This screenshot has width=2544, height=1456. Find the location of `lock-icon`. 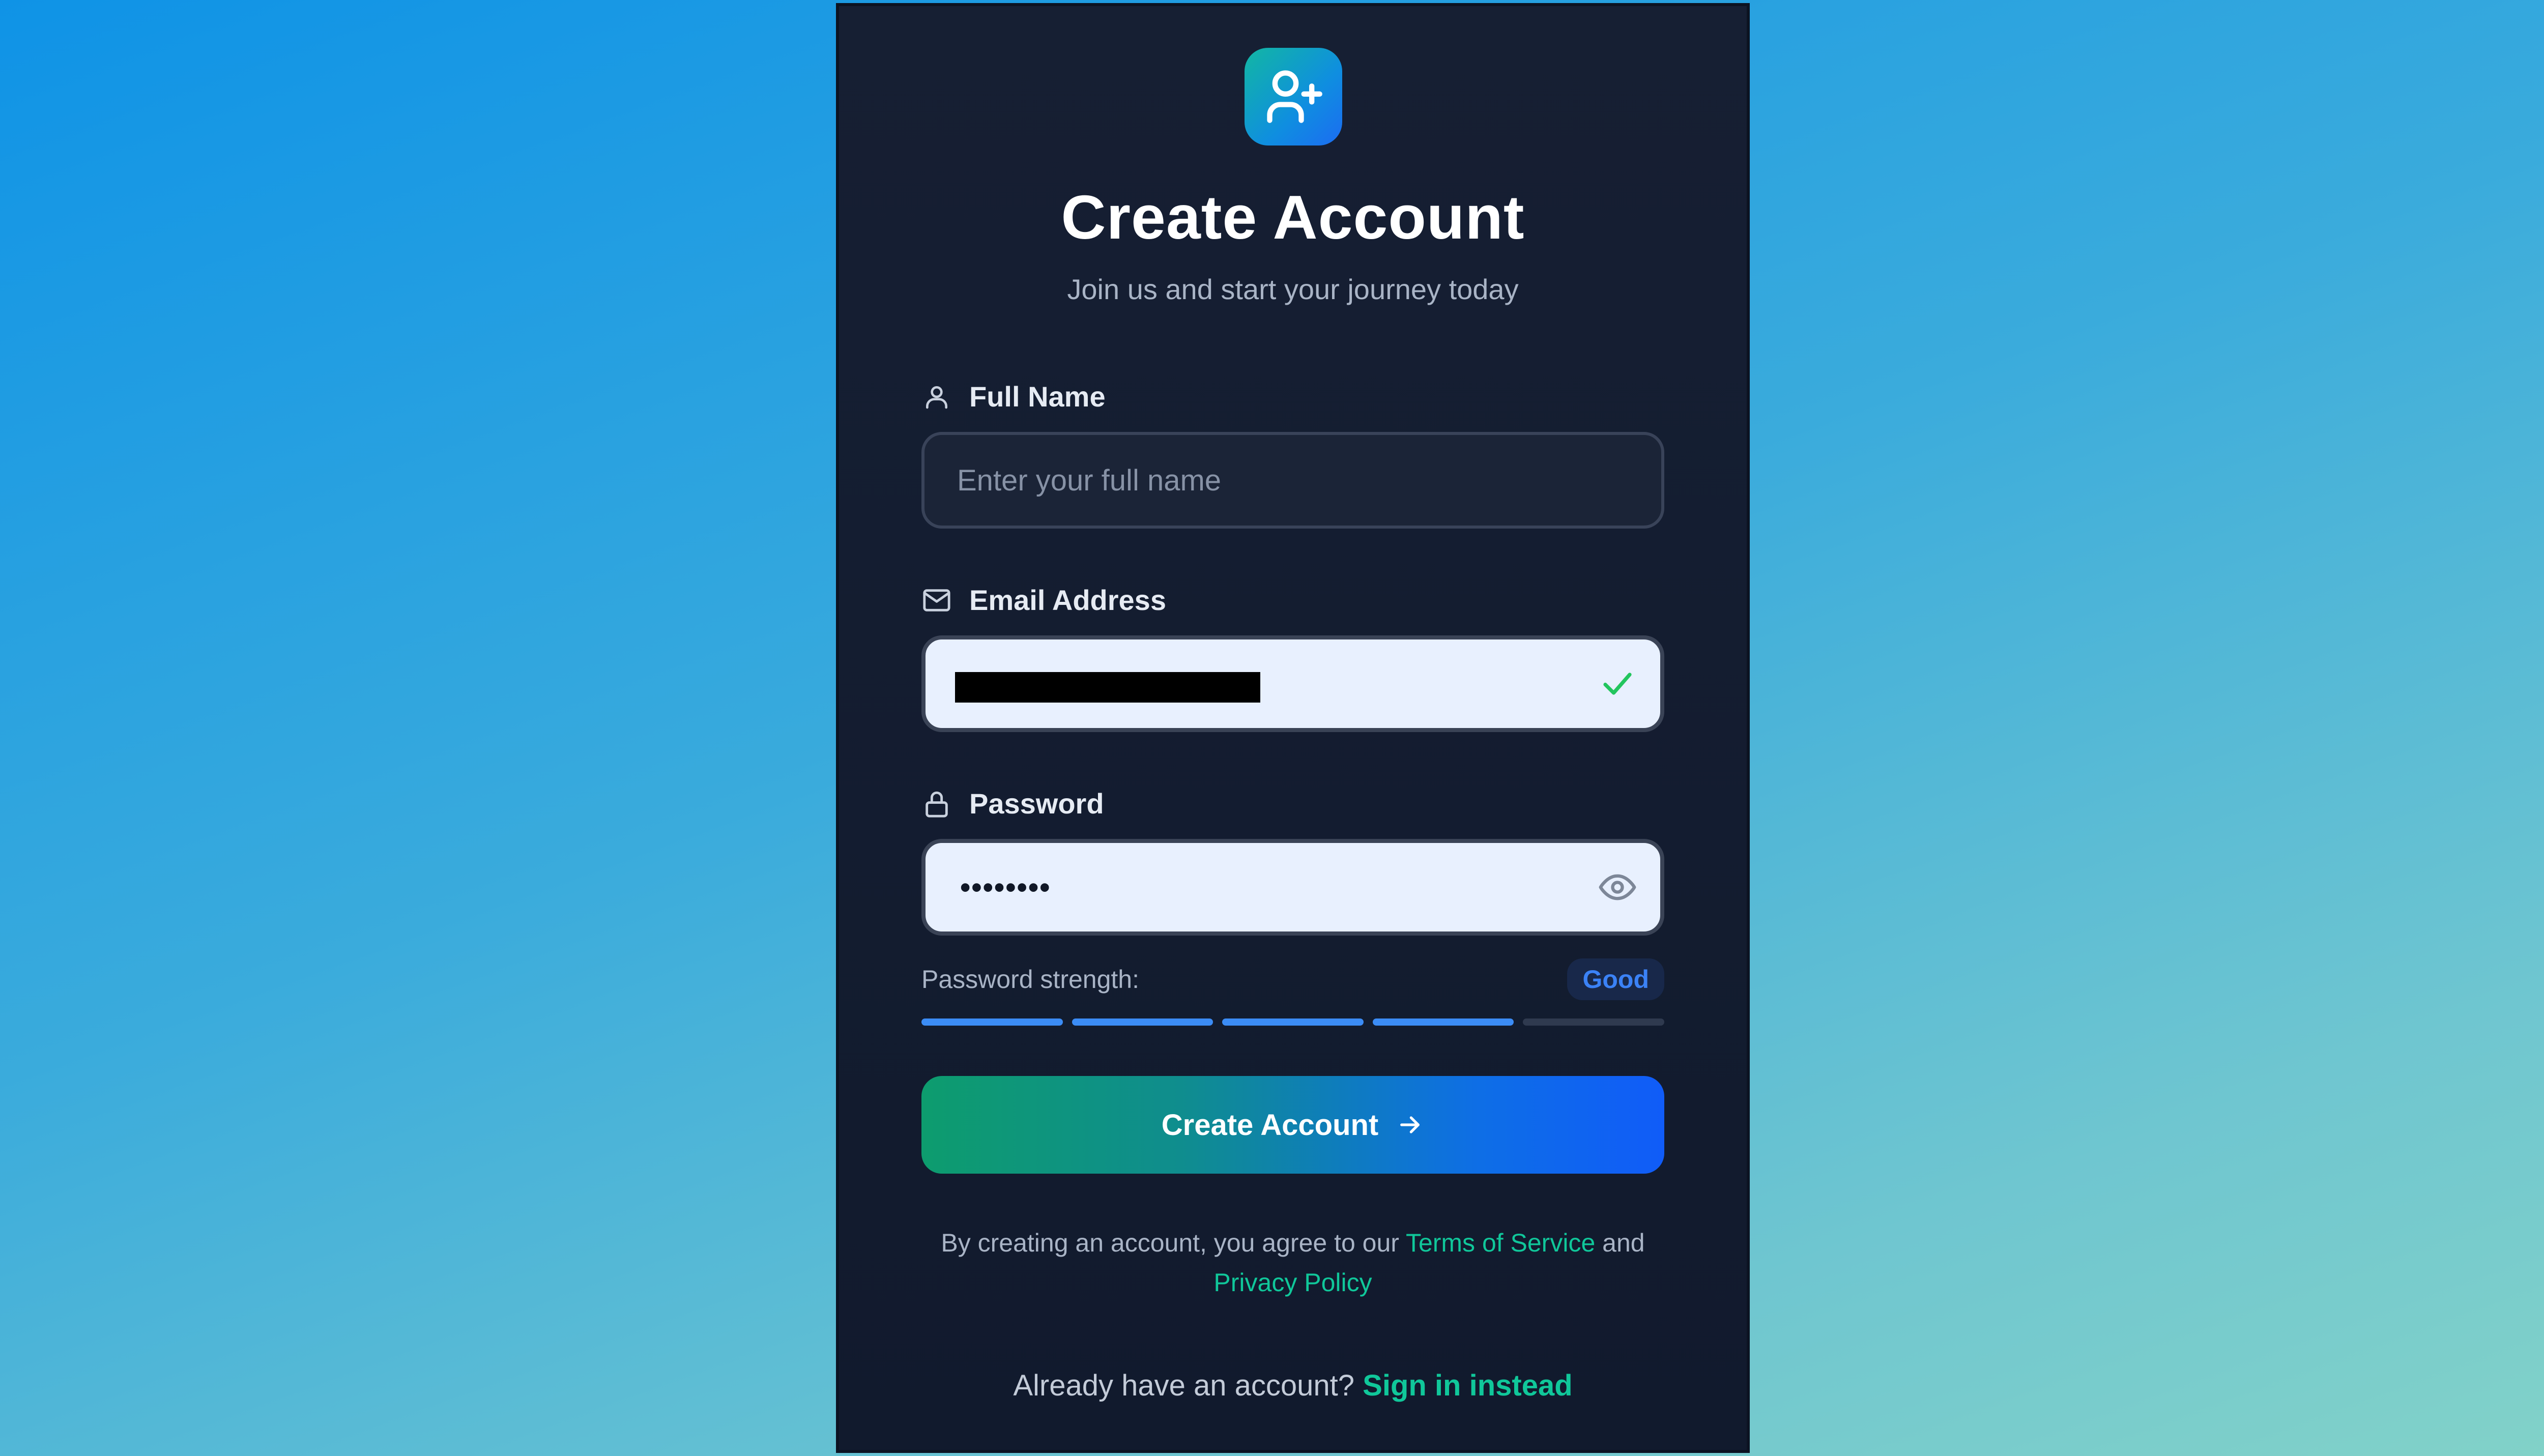

lock-icon is located at coordinates (936, 804).